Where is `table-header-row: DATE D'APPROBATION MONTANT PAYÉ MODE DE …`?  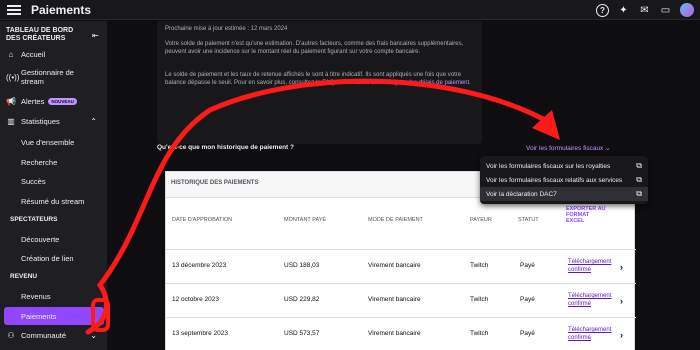 table-header-row: DATE D'APPROBATION MONTANT PAYÉ MODE DE … is located at coordinates (401, 224).